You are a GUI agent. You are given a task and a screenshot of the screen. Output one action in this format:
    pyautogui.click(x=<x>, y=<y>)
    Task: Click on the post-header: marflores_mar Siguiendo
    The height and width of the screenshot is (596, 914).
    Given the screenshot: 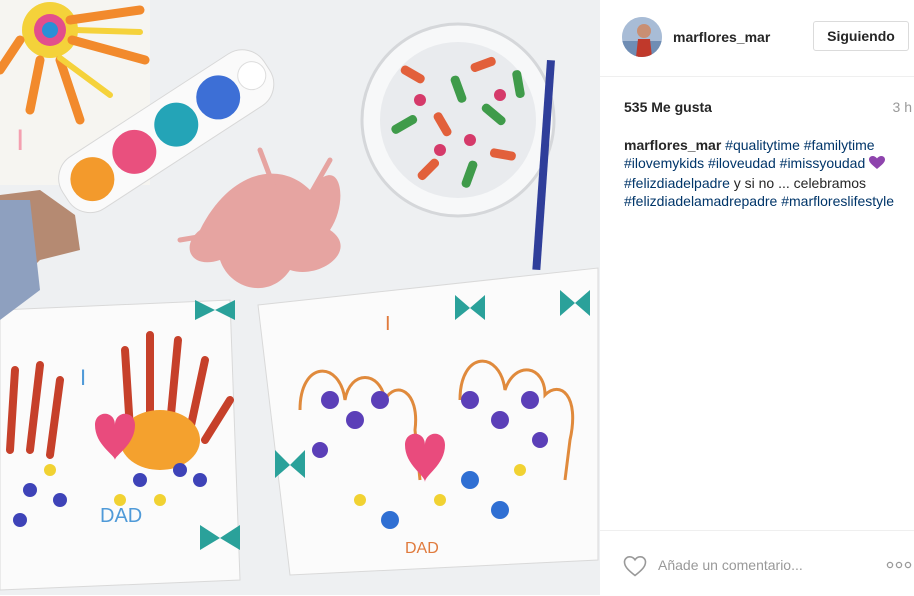 What is the action you would take?
    pyautogui.click(x=757, y=38)
    